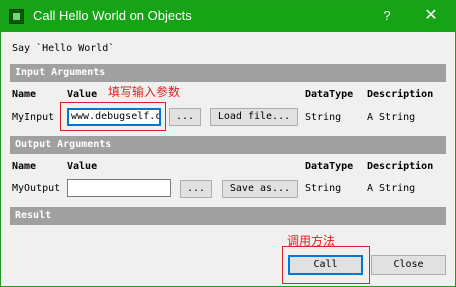  What do you see at coordinates (24, 166) in the screenshot?
I see `output-col-name: Name` at bounding box center [24, 166].